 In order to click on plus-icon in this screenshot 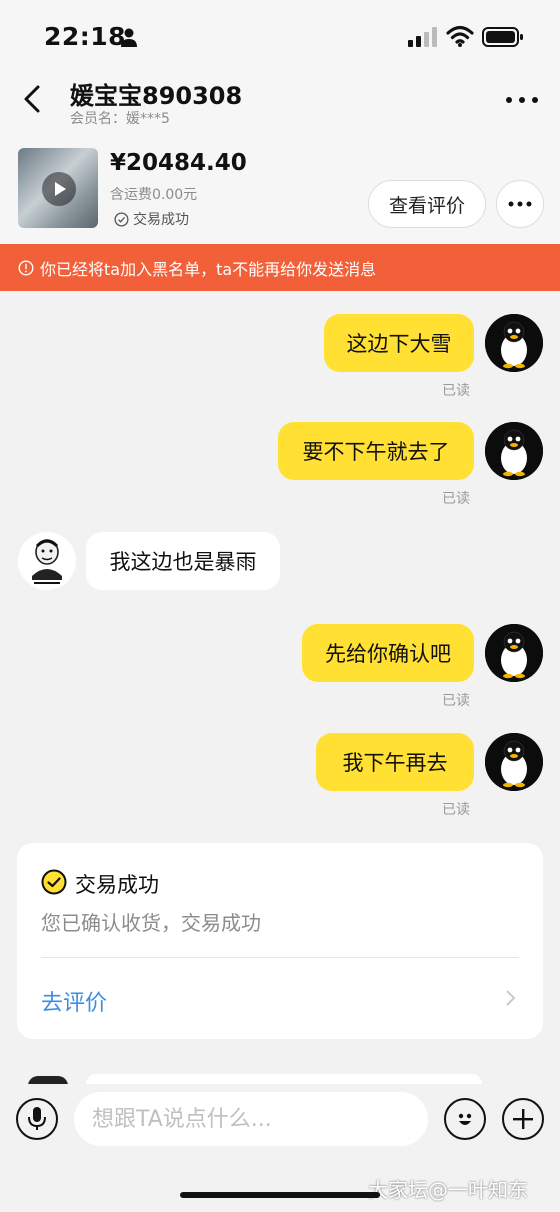, I will do `click(523, 1119)`.